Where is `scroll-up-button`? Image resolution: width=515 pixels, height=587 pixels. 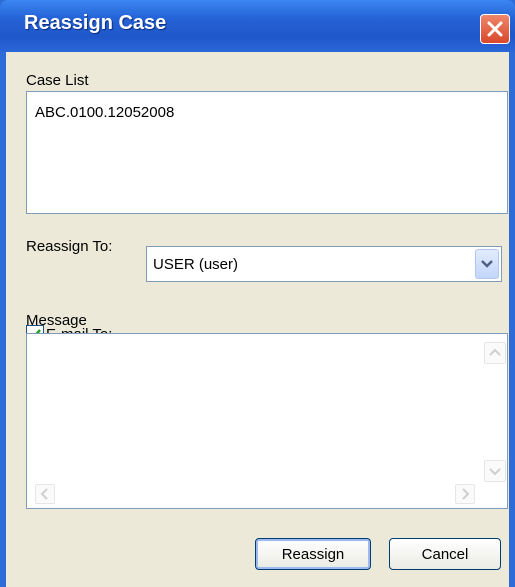 scroll-up-button is located at coordinates (495, 353).